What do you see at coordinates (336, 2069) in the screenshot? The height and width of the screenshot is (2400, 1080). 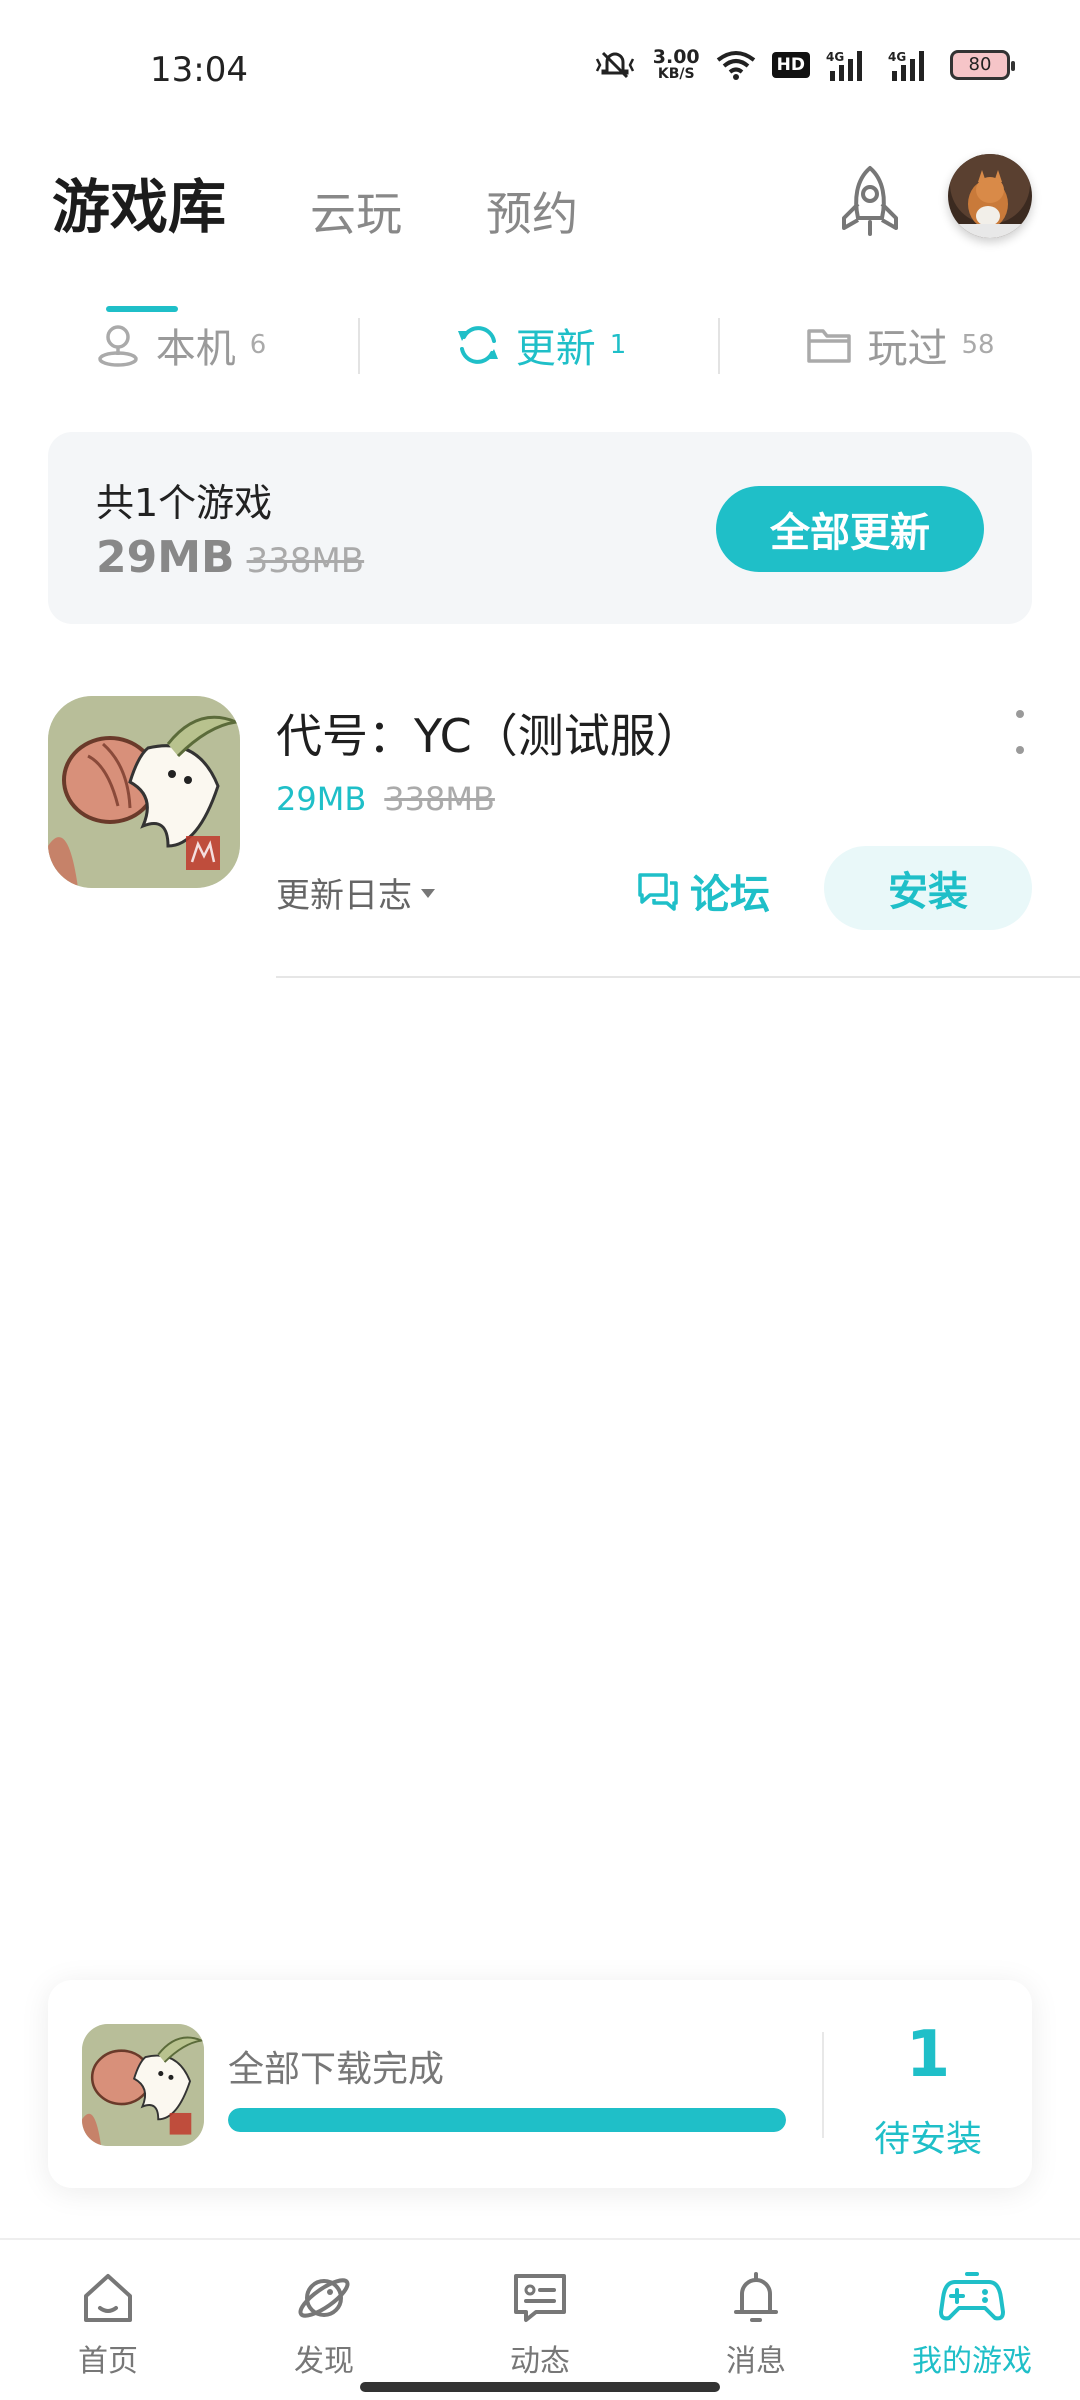 I see `download-status: 全部下载完成` at bounding box center [336, 2069].